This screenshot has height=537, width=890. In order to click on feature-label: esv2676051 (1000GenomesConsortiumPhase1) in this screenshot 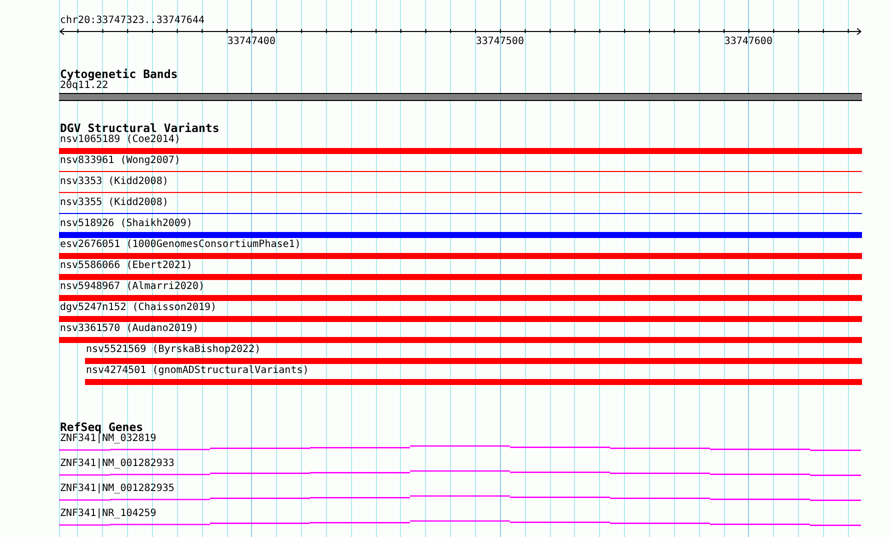, I will do `click(180, 245)`.